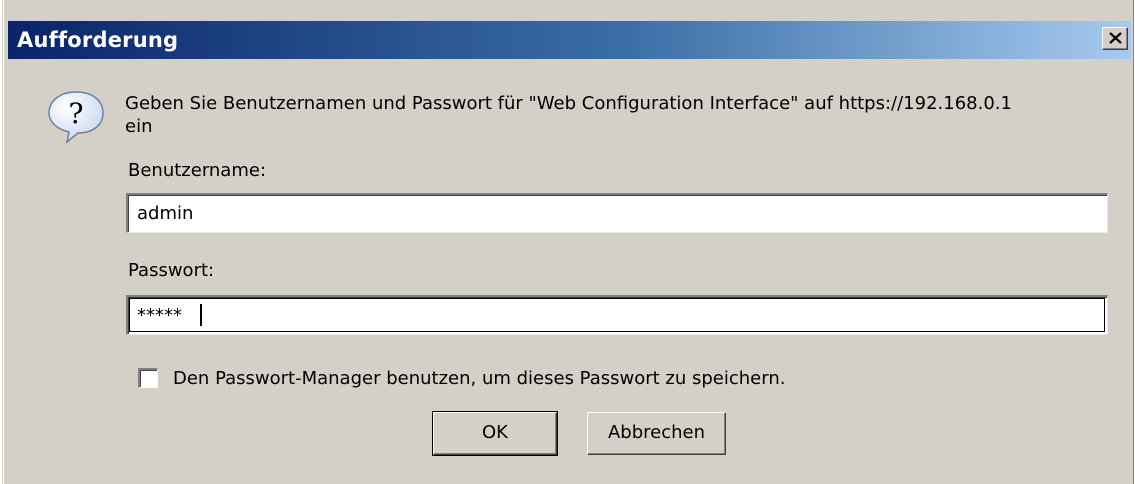 The image size is (1135, 484). Describe the element at coordinates (159, 315) in the screenshot. I see `password-value: *****` at that location.